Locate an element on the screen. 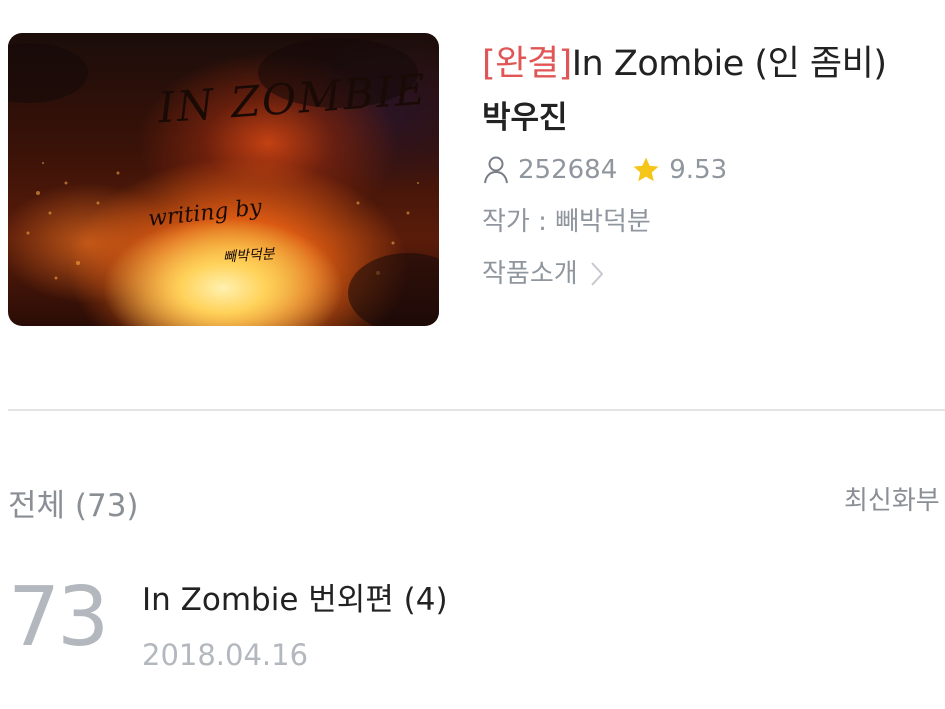 This screenshot has width=945, height=709. chevron-right-icon is located at coordinates (597, 274).